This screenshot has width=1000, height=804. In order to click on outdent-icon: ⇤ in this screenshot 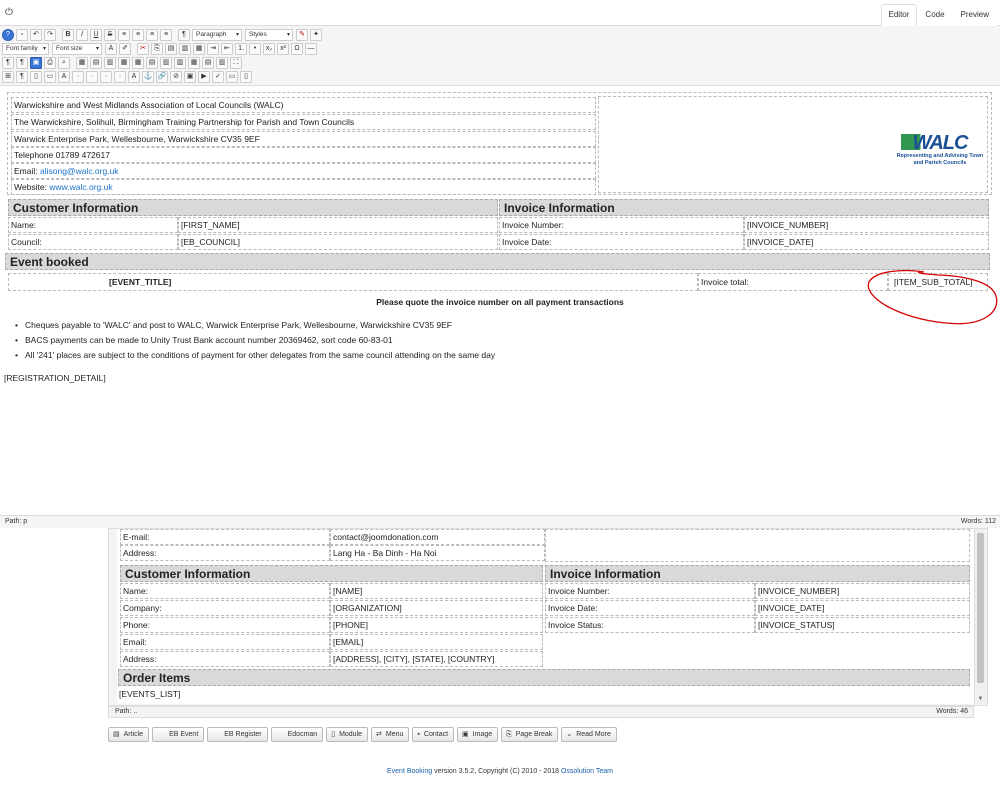, I will do `click(227, 49)`.